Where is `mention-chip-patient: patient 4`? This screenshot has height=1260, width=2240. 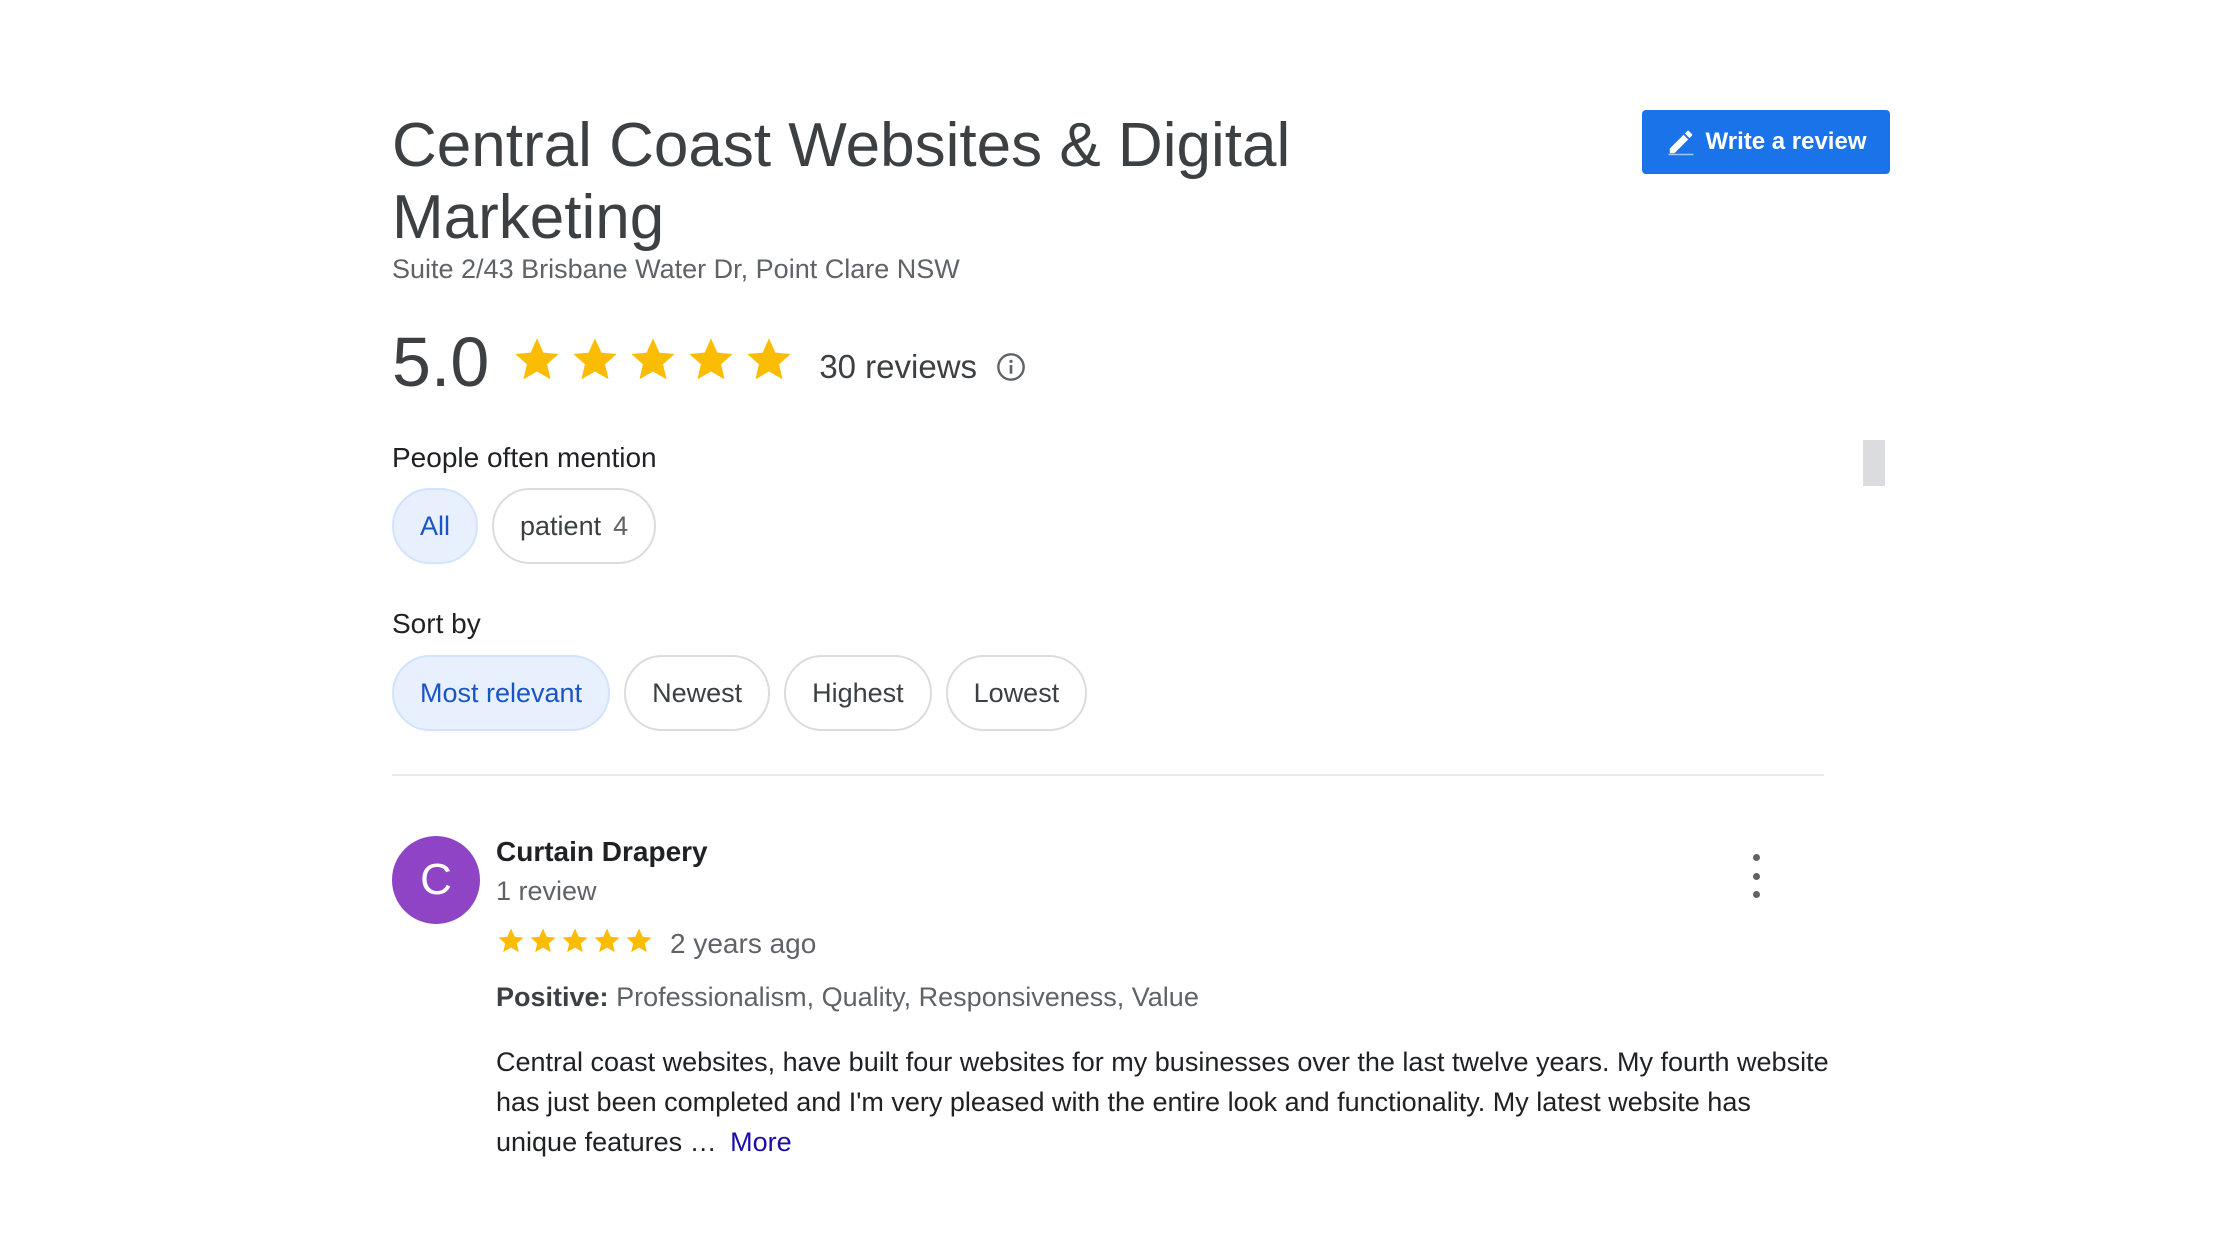 mention-chip-patient: patient 4 is located at coordinates (574, 526).